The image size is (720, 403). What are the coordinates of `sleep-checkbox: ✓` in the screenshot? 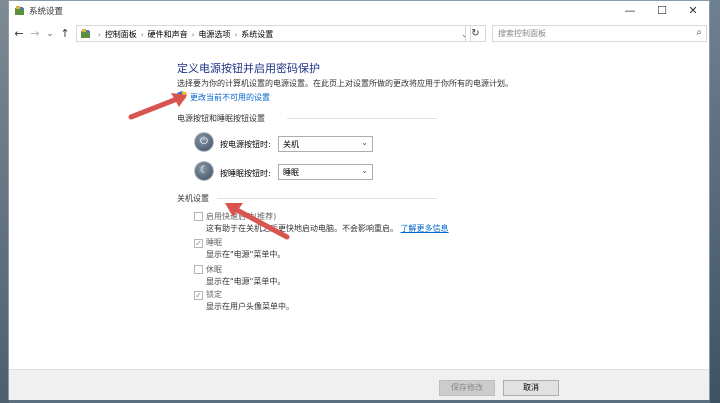 It's located at (198, 243).